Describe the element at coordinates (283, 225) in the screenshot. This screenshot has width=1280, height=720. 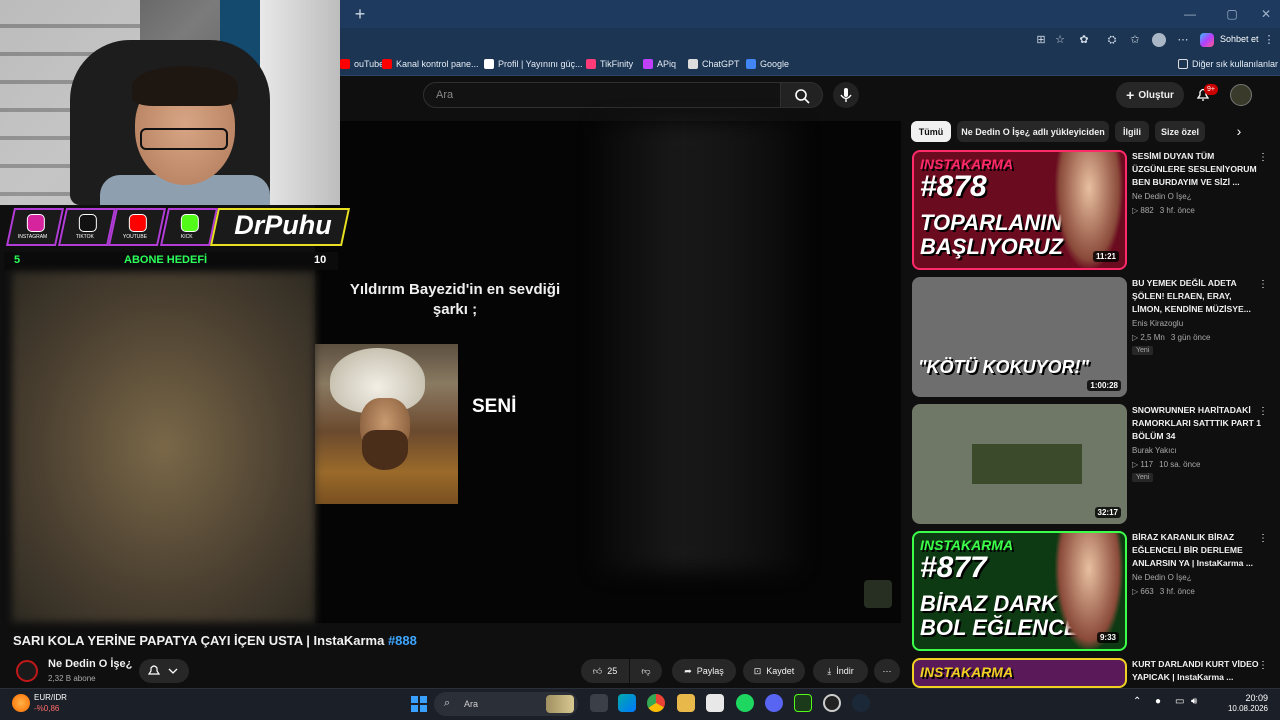
I see `brand-name: DrPuhu` at that location.